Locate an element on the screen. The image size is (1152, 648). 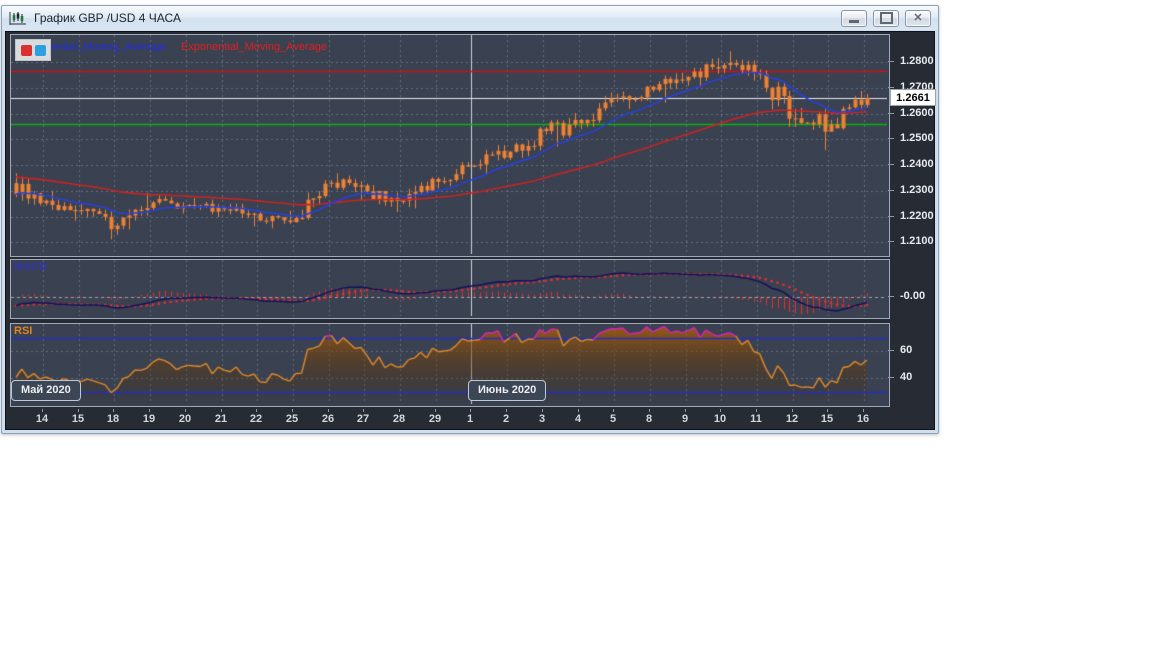
rsi-panel-label: RSI is located at coordinates (23, 331).